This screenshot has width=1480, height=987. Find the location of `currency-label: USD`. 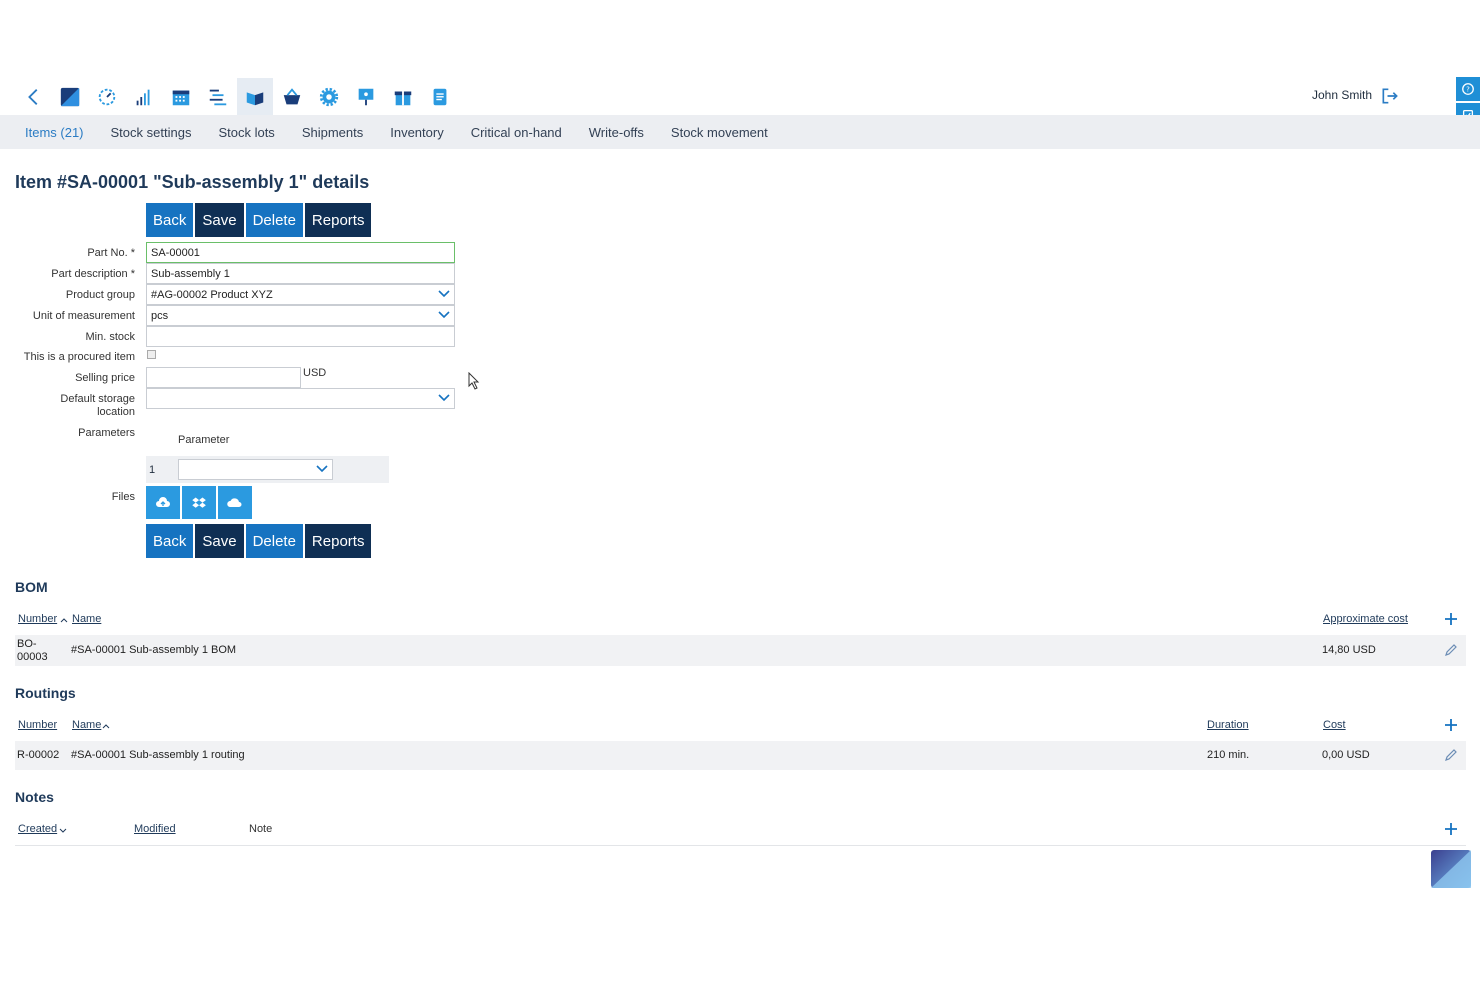

currency-label: USD is located at coordinates (315, 373).